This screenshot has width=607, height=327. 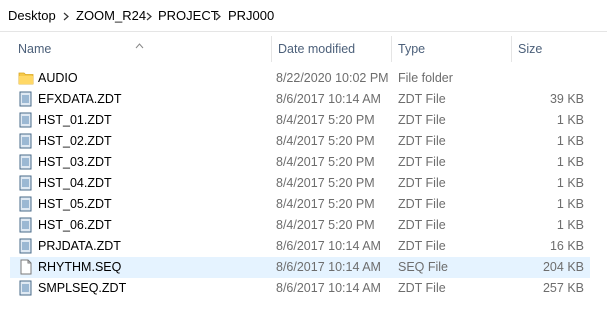 What do you see at coordinates (316, 49) in the screenshot?
I see `column-header-date-modified: Date modified` at bounding box center [316, 49].